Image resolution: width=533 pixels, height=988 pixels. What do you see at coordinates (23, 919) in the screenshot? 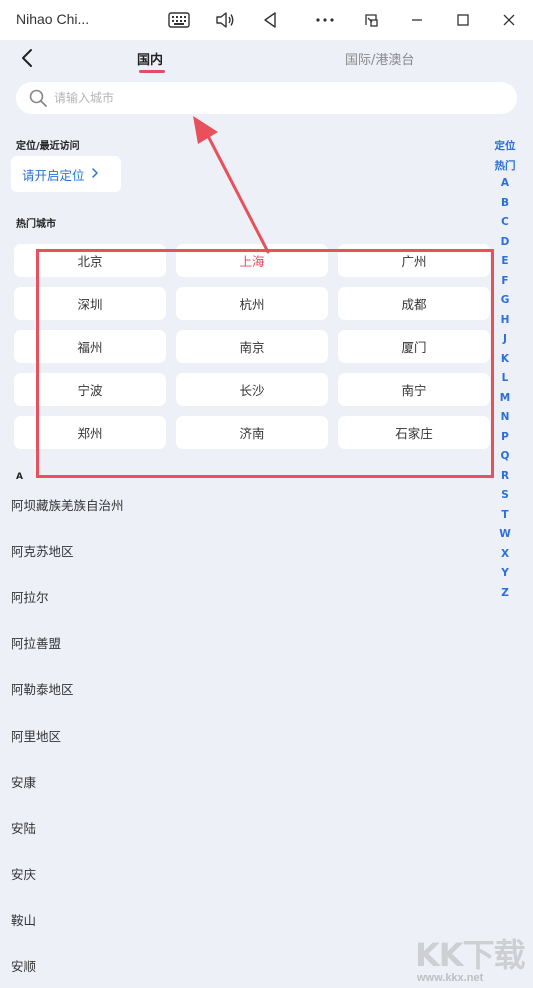
I see `city-list-item: 鞍山` at bounding box center [23, 919].